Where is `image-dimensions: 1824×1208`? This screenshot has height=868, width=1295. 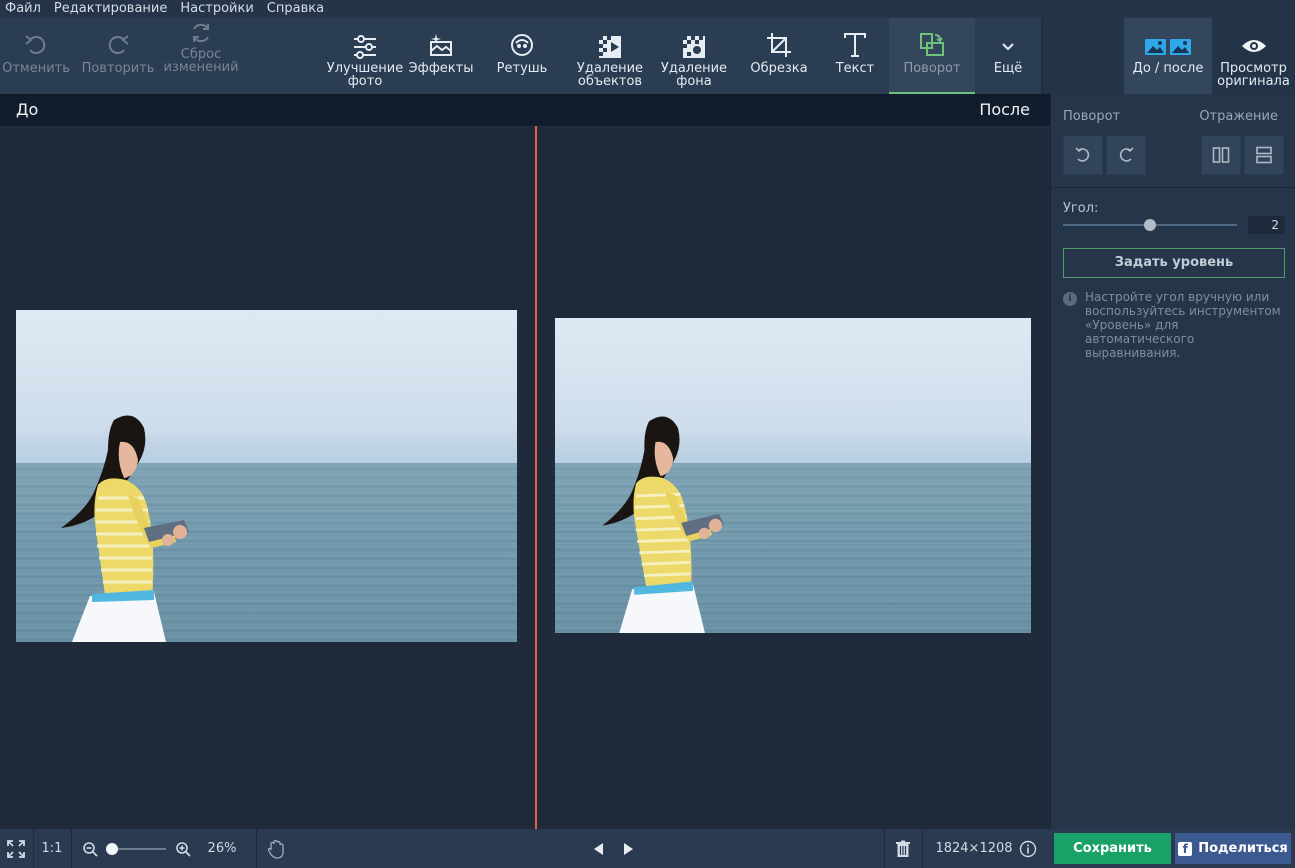 image-dimensions: 1824×1208 is located at coordinates (974, 848).